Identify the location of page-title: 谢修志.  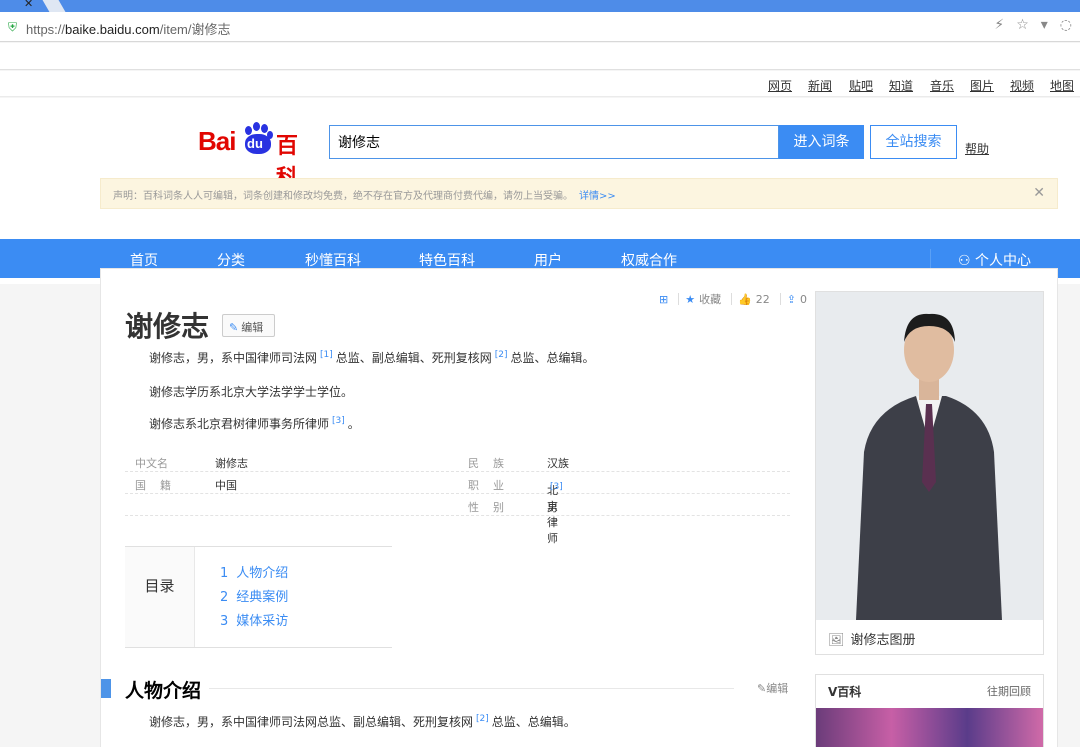
(167, 326).